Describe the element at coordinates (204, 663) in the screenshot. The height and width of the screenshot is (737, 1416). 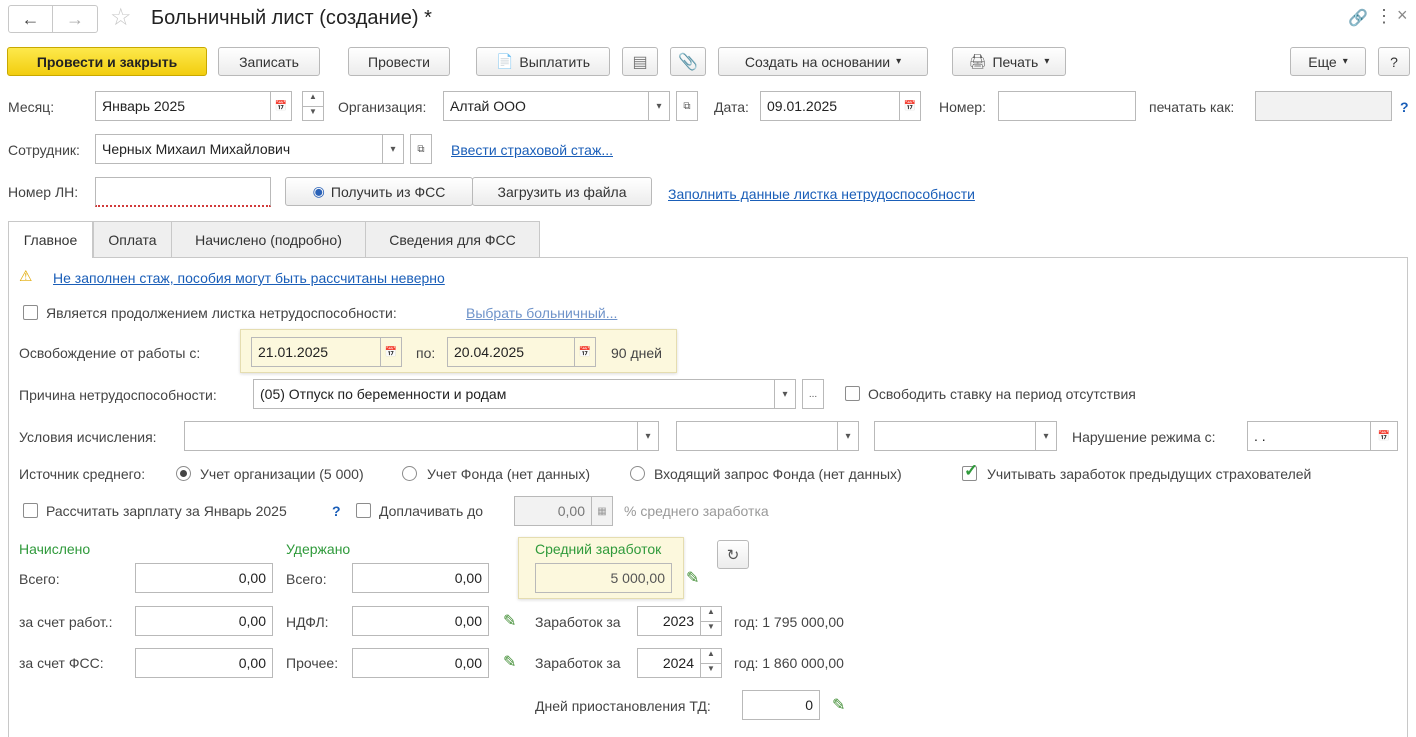
I see `accrued-fss-field: 0,00` at that location.